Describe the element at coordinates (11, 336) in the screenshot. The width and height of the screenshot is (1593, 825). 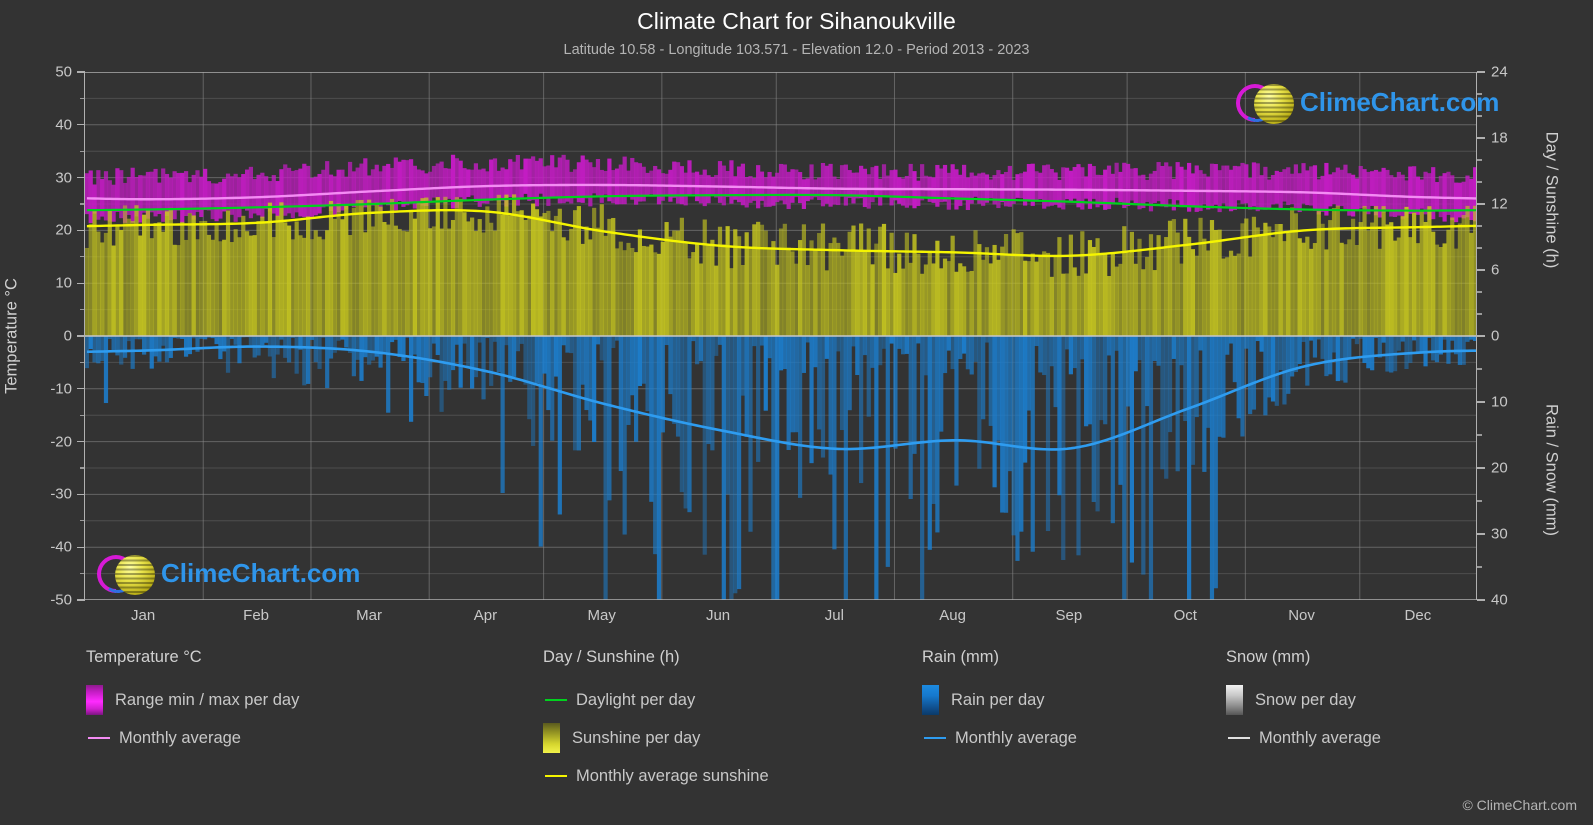
I see `left-axis-title: Temperature °C` at that location.